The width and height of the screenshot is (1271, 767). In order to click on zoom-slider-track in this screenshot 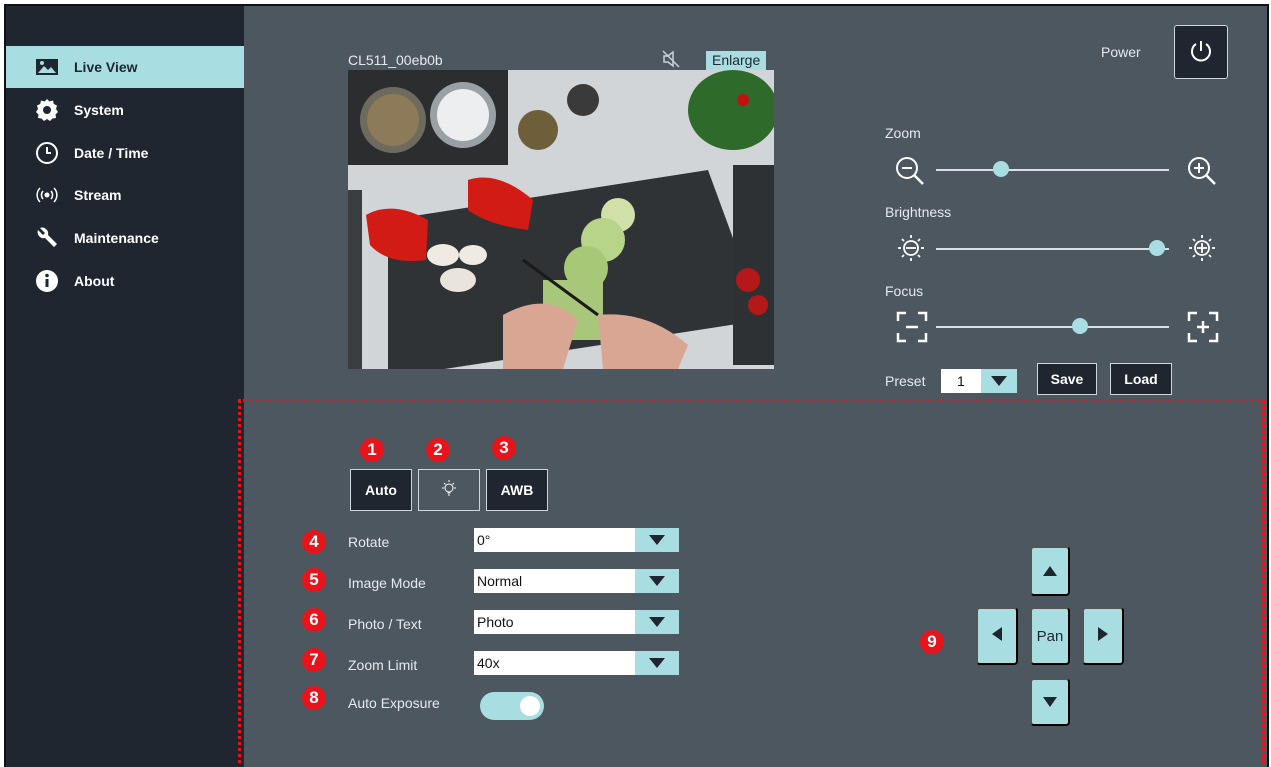, I will do `click(1052, 170)`.